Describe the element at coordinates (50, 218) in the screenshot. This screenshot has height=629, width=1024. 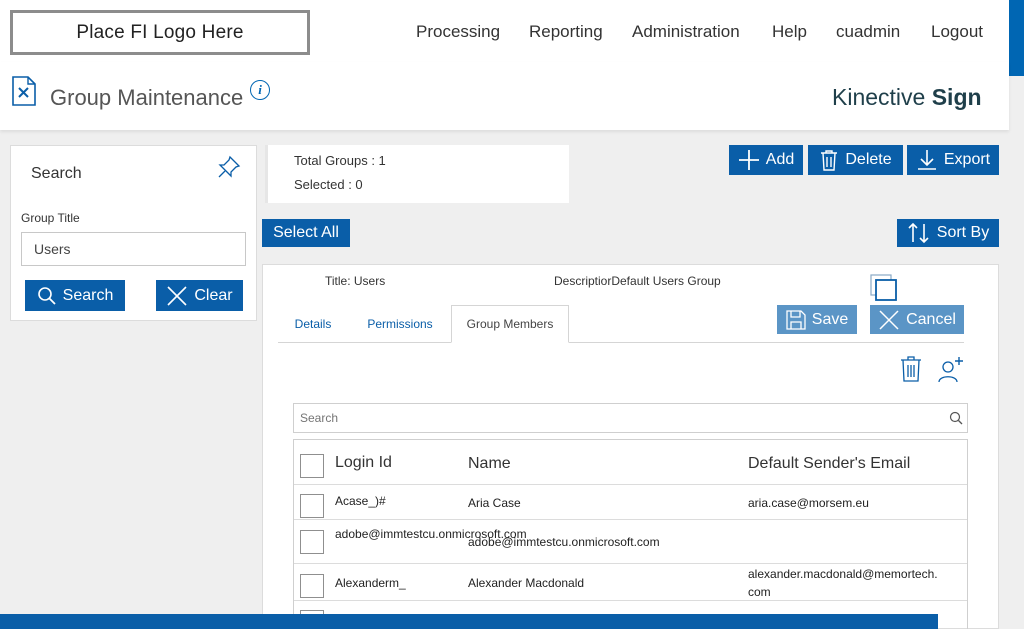
I see `group-title-label: Group Title` at that location.